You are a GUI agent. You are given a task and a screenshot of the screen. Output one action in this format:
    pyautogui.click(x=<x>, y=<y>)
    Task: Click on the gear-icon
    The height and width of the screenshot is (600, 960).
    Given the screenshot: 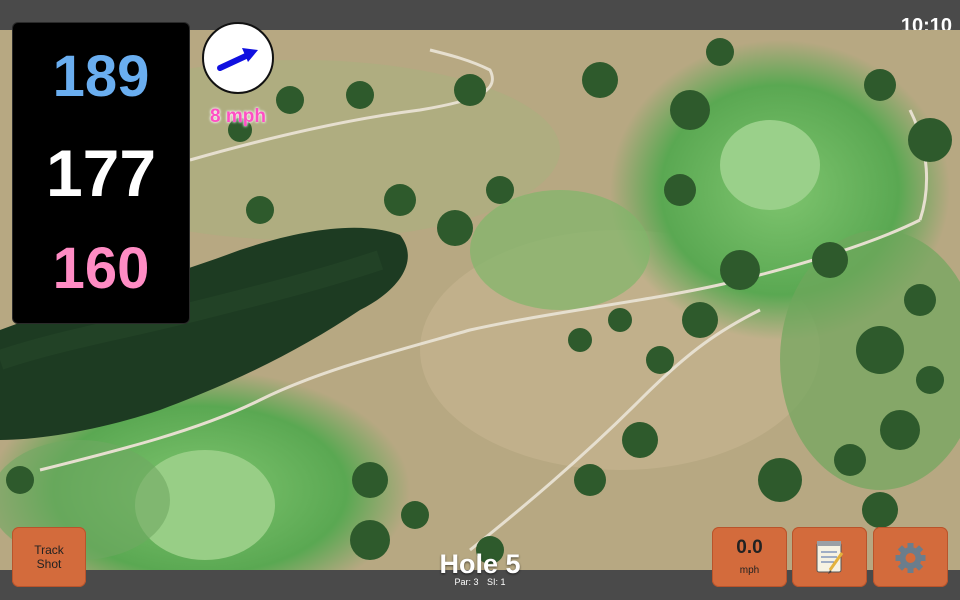 What is the action you would take?
    pyautogui.click(x=910, y=558)
    